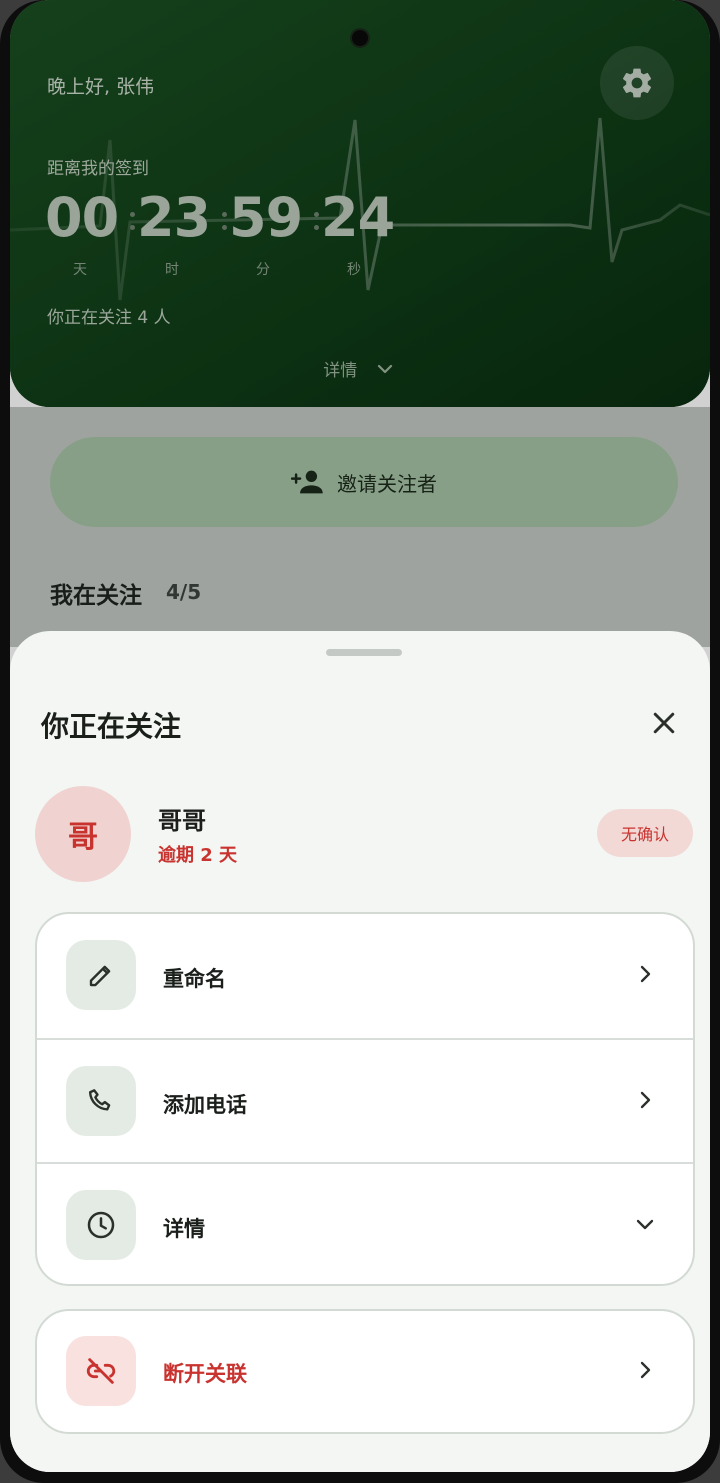  What do you see at coordinates (83, 837) in the screenshot?
I see `avatar-initial: 哥` at bounding box center [83, 837].